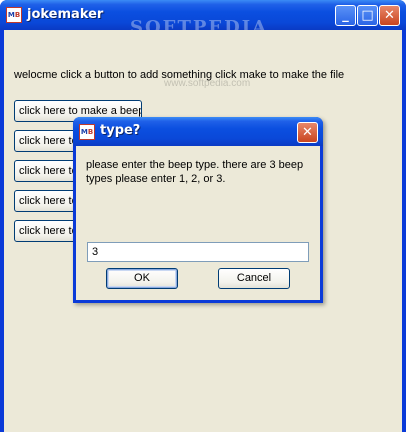 Image resolution: width=406 pixels, height=432 pixels. I want to click on dialog-title: type?, so click(120, 130).